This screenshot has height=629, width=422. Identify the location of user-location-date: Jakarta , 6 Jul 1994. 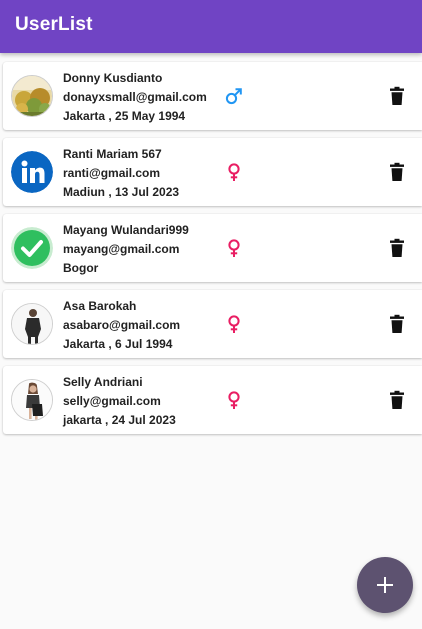
(118, 344).